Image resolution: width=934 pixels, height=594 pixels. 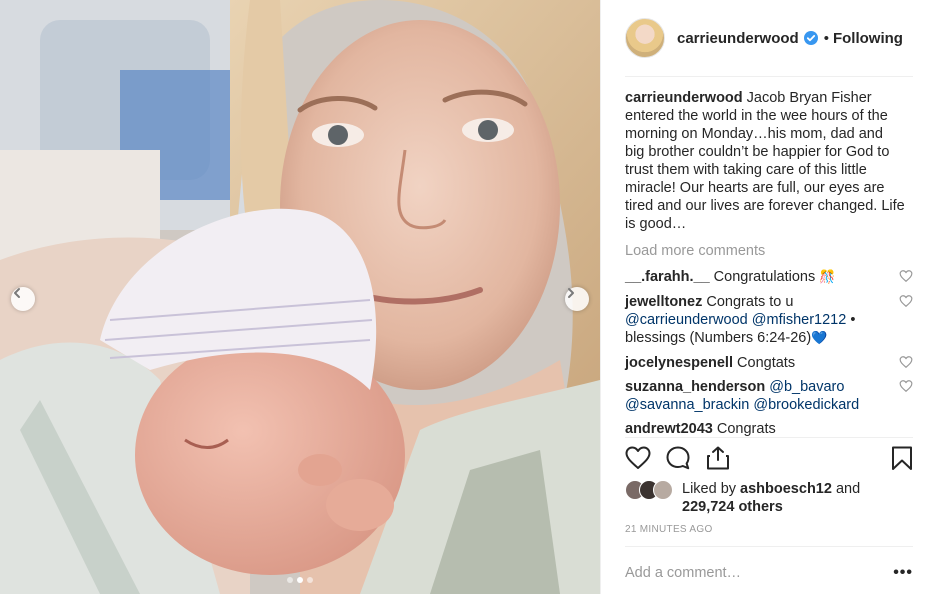 I want to click on likes-summary: Liked by ashboesch12 and 229,724 others, so click(x=769, y=499).